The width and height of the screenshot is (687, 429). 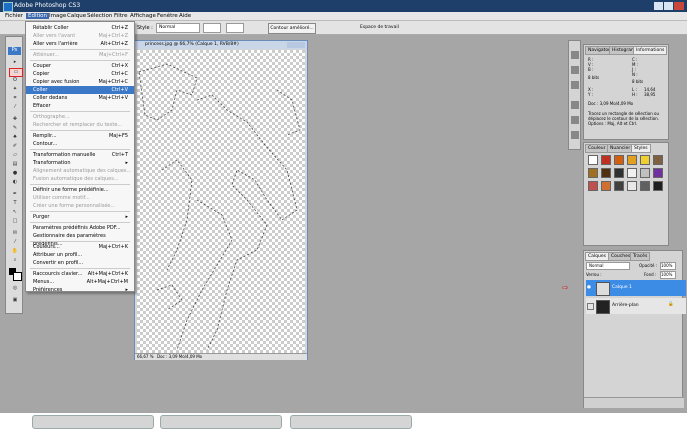 What do you see at coordinates (15, 173) in the screenshot?
I see `blur-icon: ●` at bounding box center [15, 173].